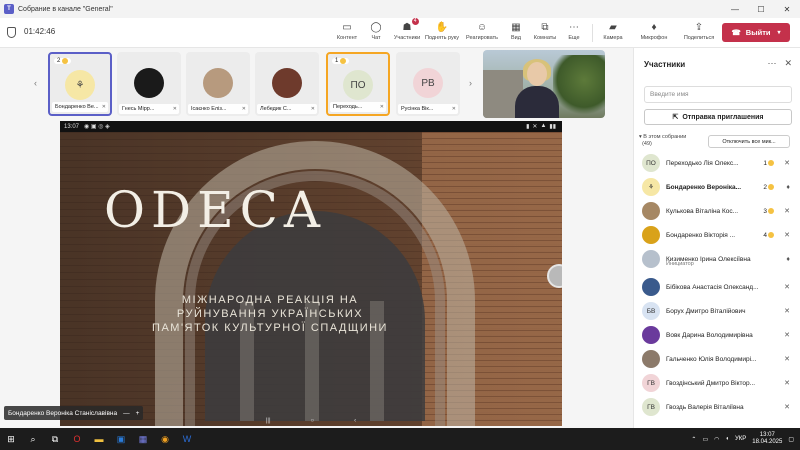 The image size is (800, 450). I want to click on microphone-button: ♦ Микрофон, so click(654, 34).